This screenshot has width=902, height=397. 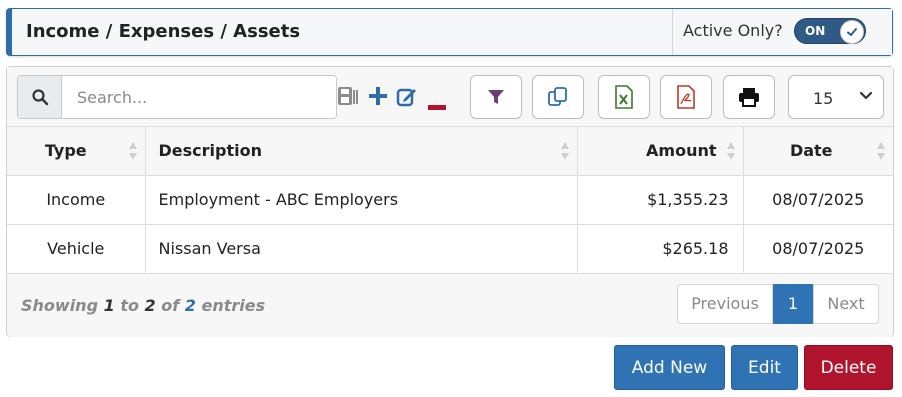 I want to click on table-row: Vehicle Nissan Versa $265.18 08/07/2025, so click(x=450, y=249).